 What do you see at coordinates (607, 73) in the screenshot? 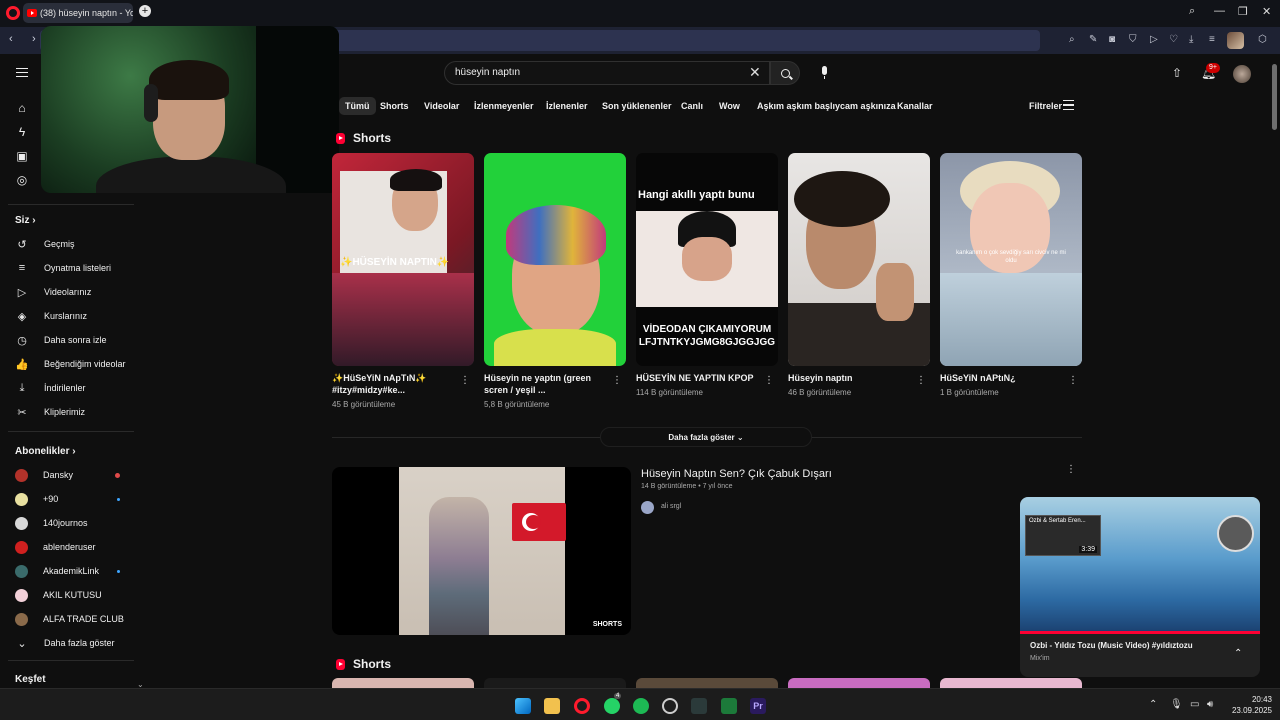
I see `search-input: hüseyin naptın` at bounding box center [607, 73].